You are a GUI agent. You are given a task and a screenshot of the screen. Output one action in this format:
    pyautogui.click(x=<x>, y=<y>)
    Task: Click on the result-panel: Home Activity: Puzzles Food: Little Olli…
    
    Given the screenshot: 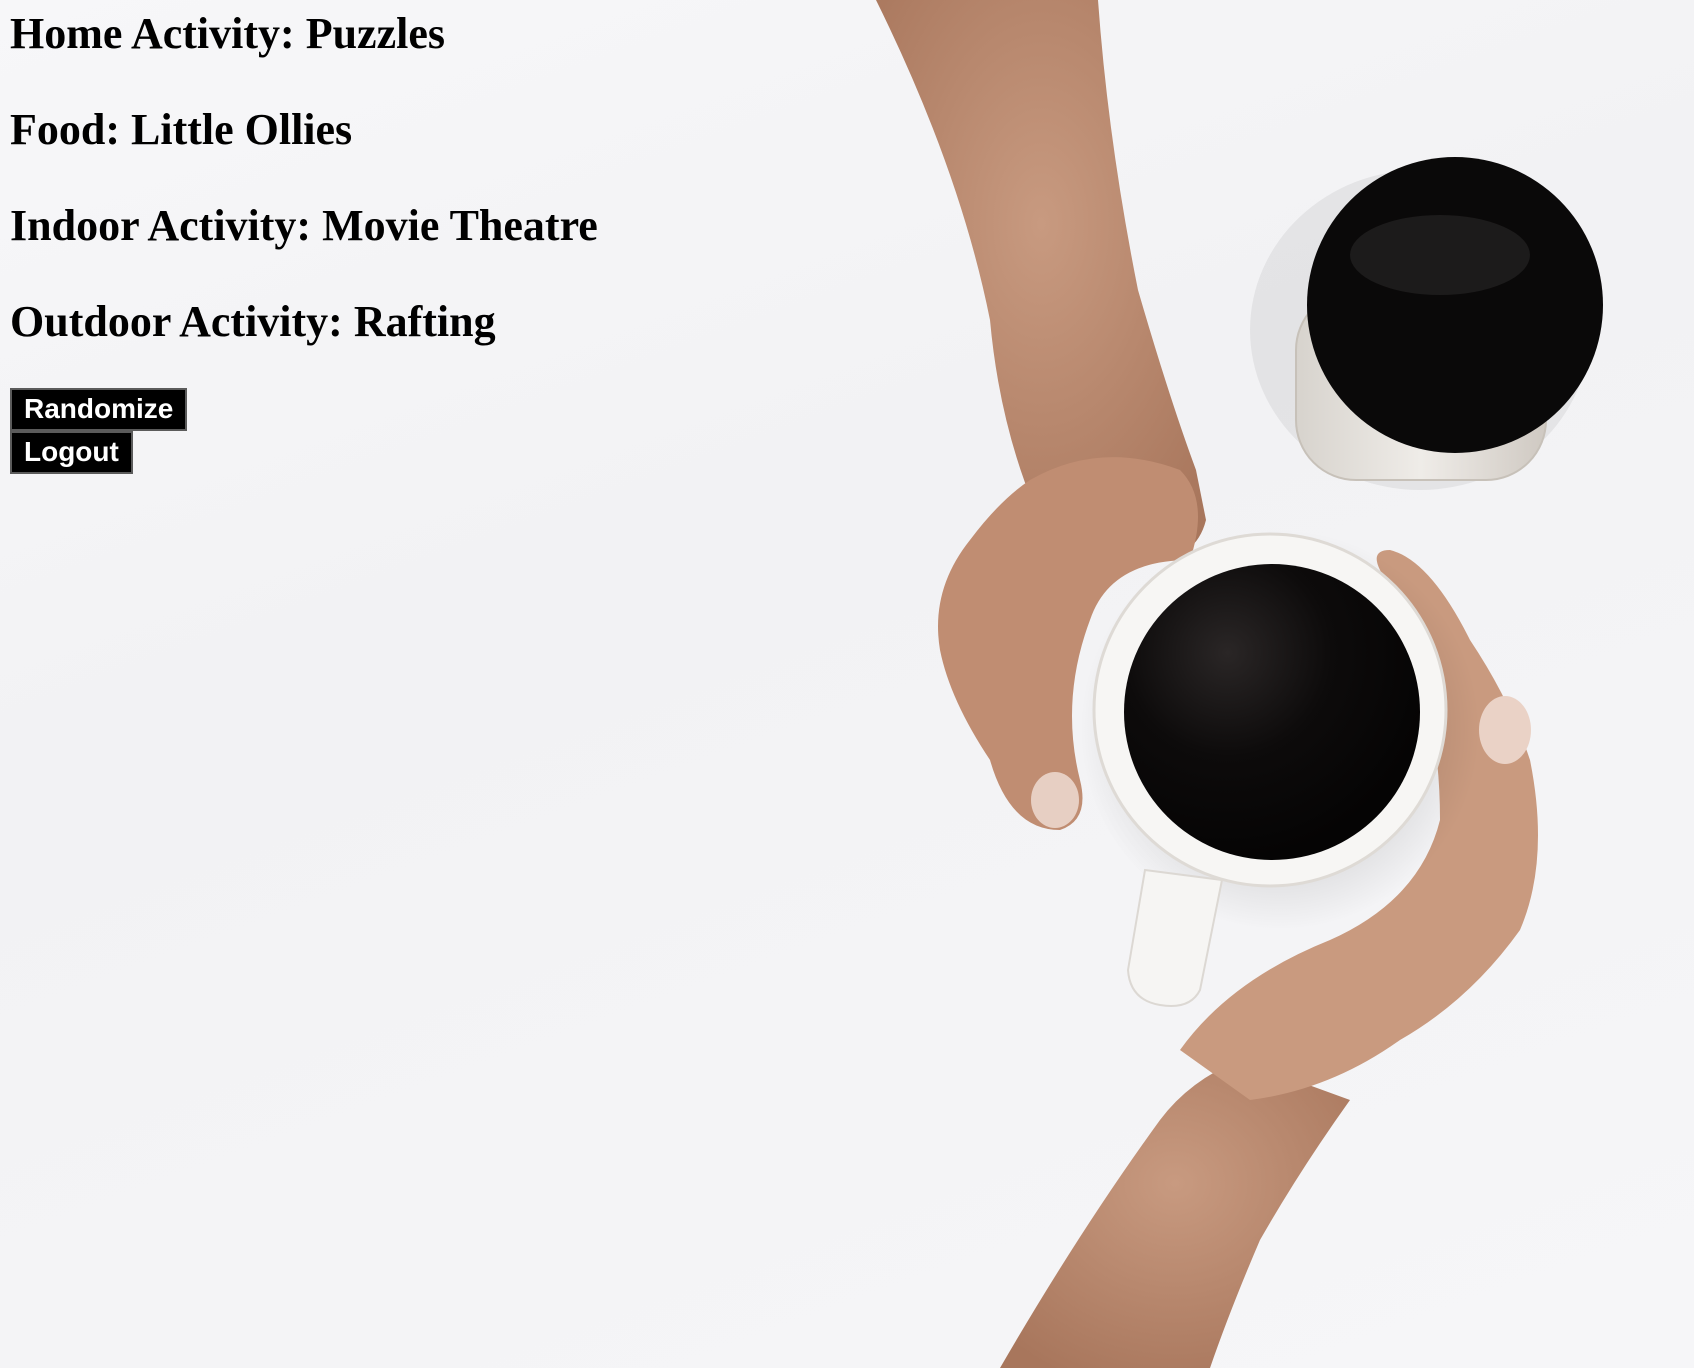 What is the action you would take?
    pyautogui.click(x=304, y=237)
    